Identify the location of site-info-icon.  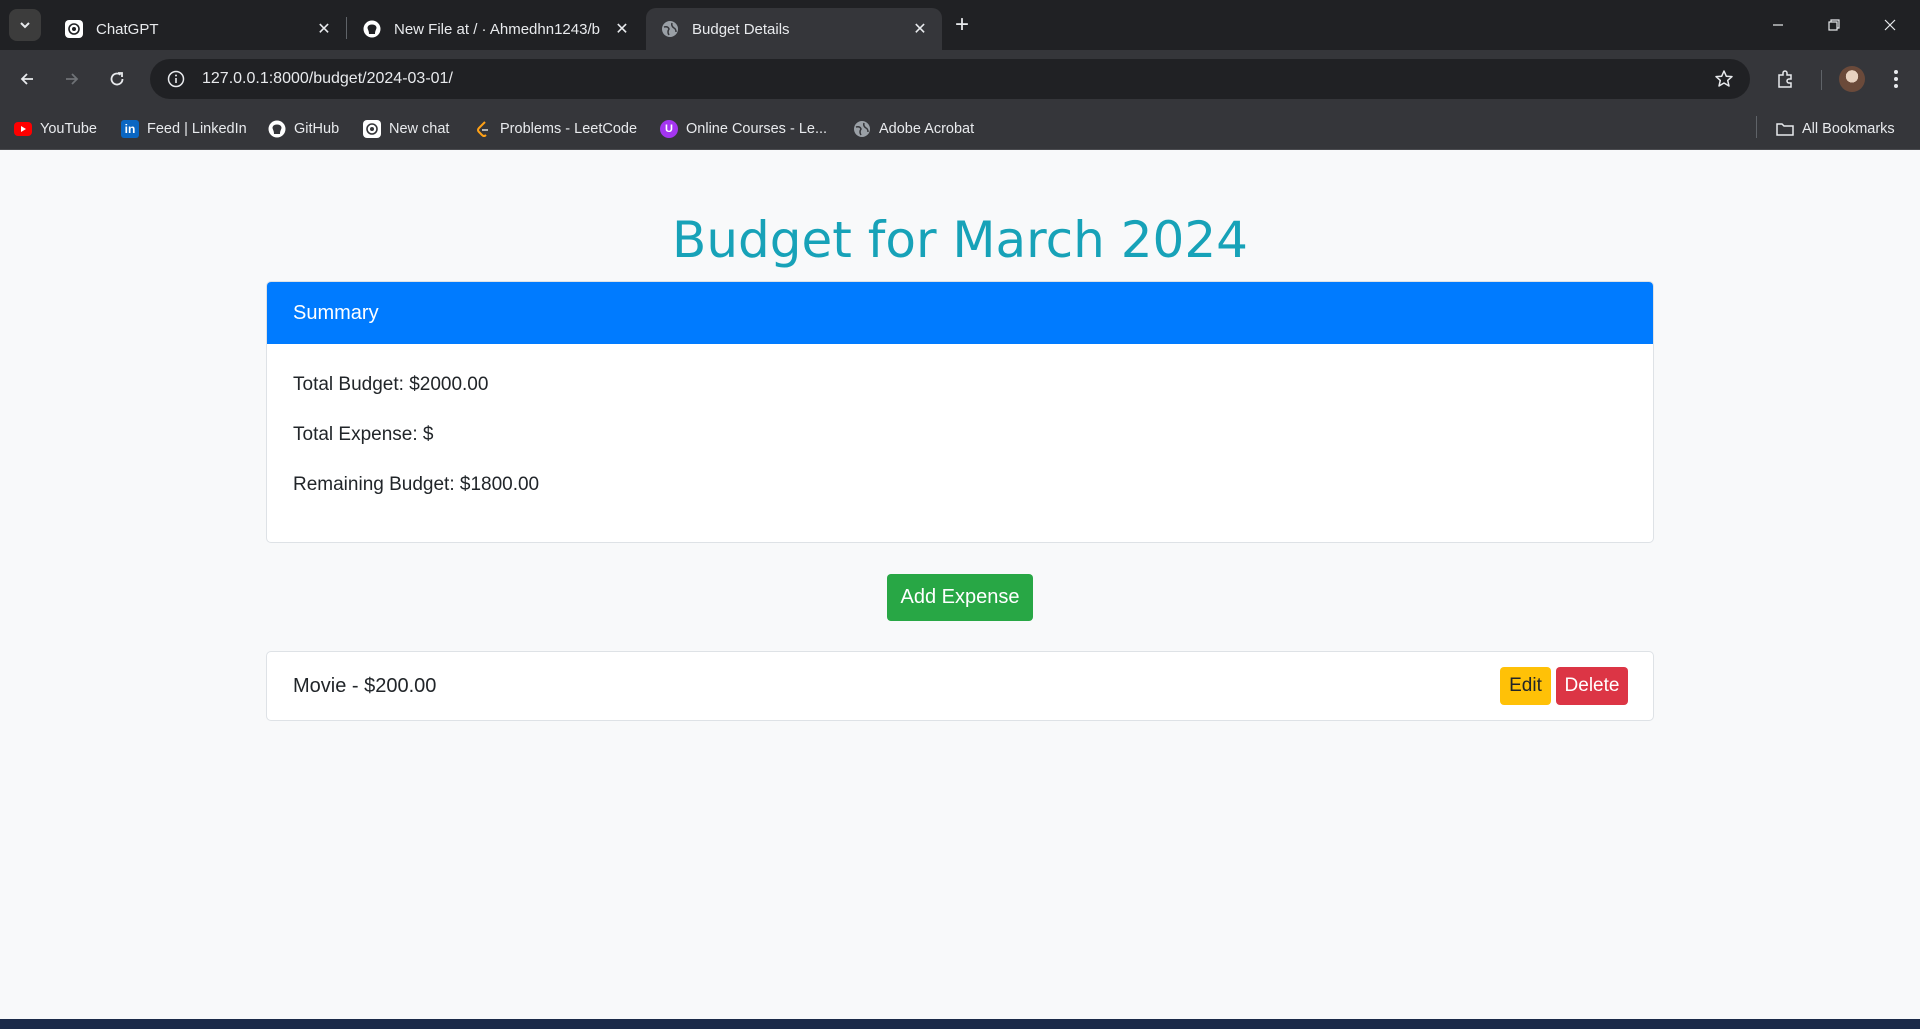
(176, 79).